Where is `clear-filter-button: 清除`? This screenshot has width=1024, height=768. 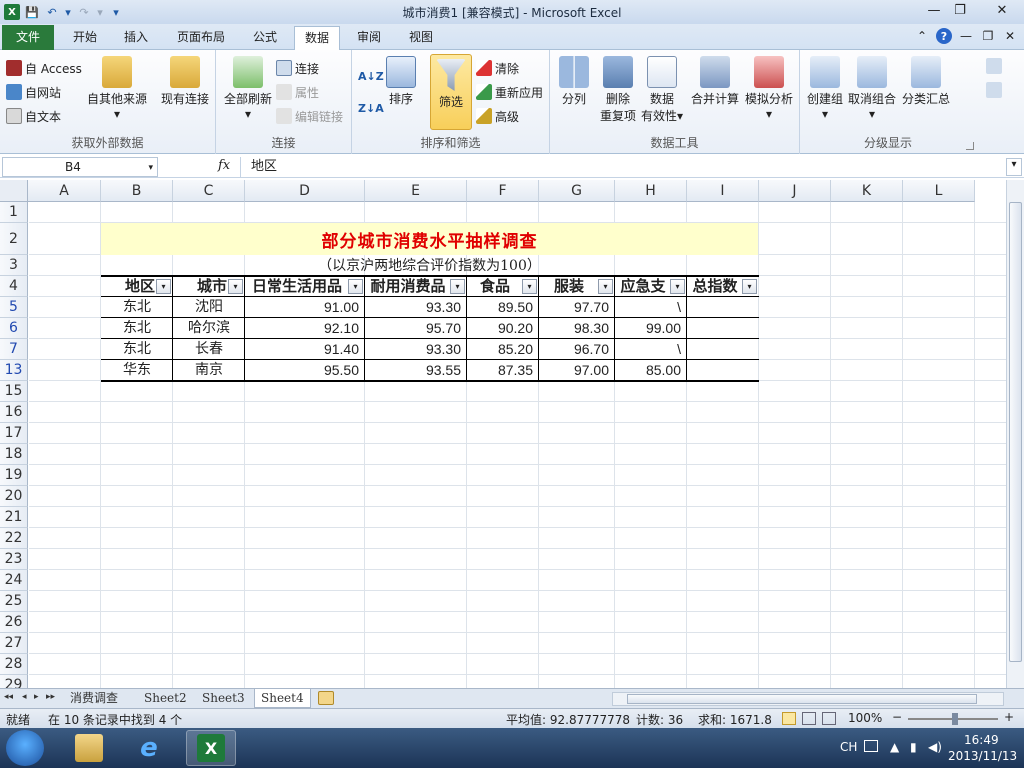 clear-filter-button: 清除 is located at coordinates (497, 68).